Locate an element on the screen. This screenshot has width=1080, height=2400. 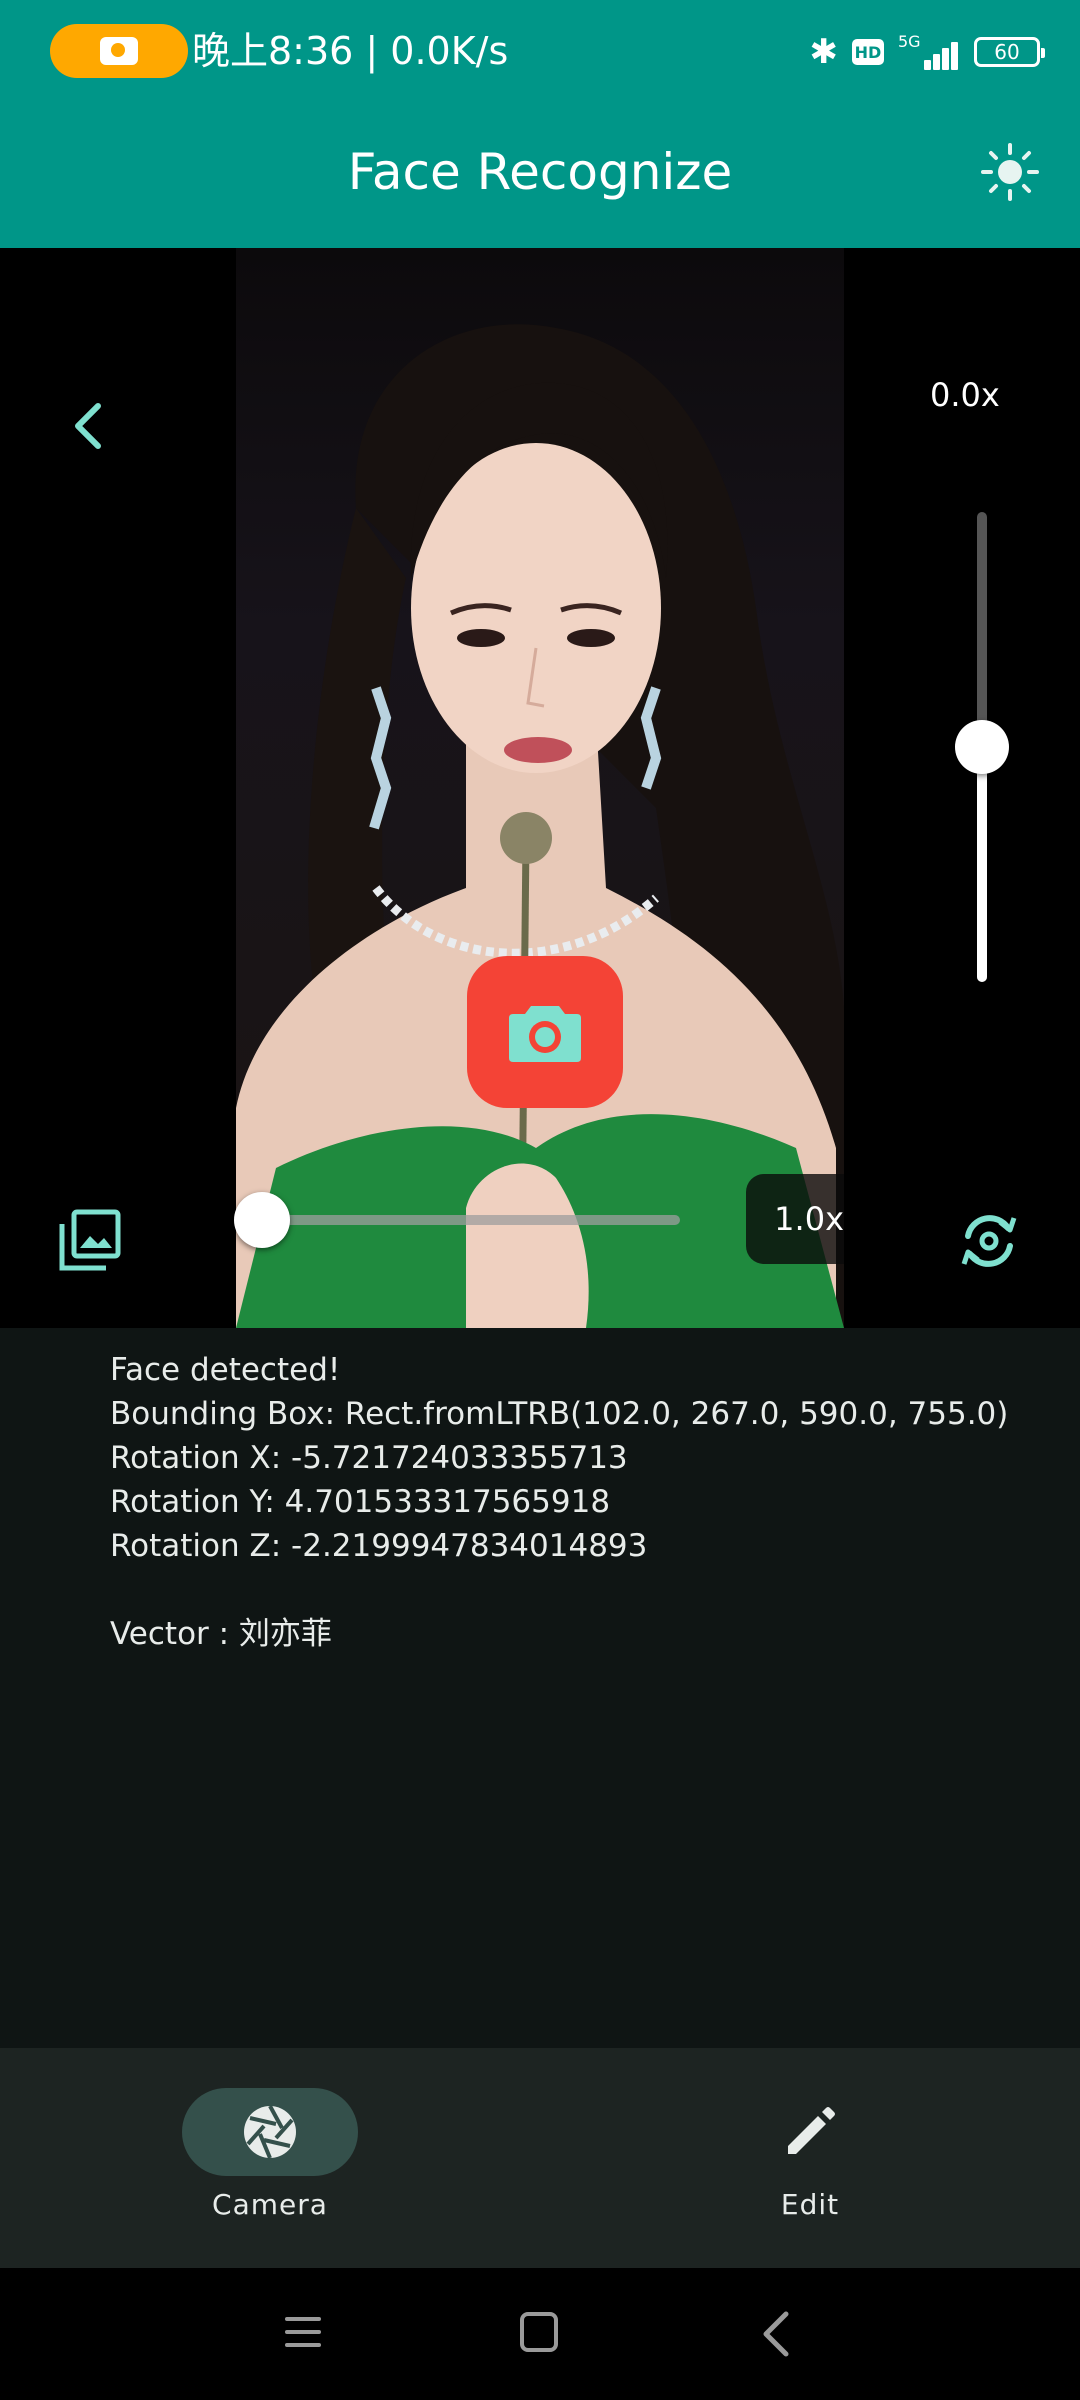
pencil-icon is located at coordinates (811, 2130).